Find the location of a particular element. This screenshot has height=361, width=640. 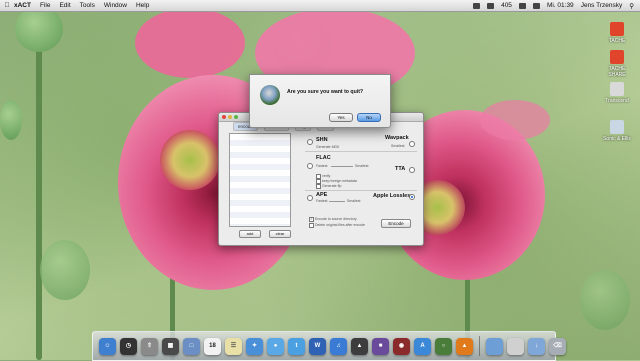

delete-original-label: Delete original files after encode is located at coordinates (340, 225).